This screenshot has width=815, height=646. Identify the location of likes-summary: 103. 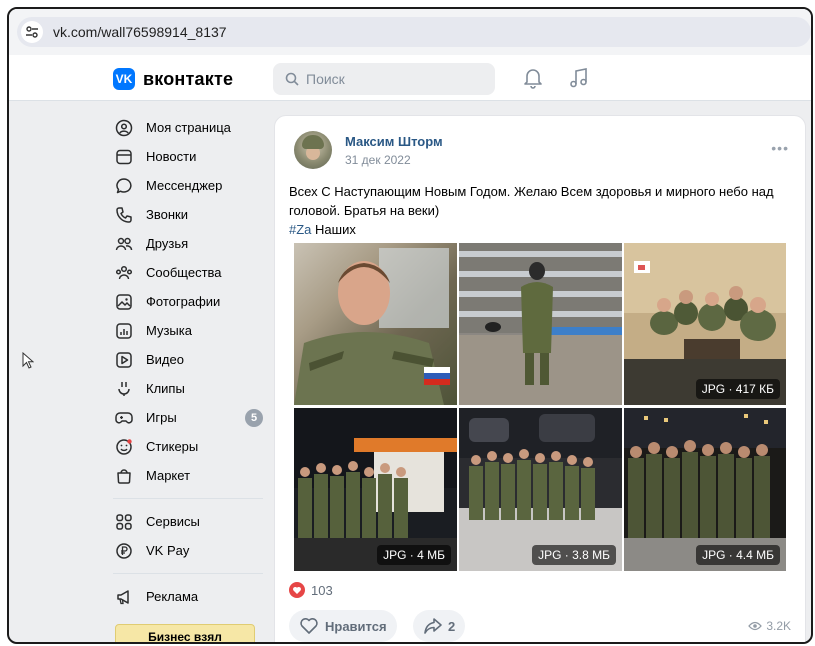
(311, 590).